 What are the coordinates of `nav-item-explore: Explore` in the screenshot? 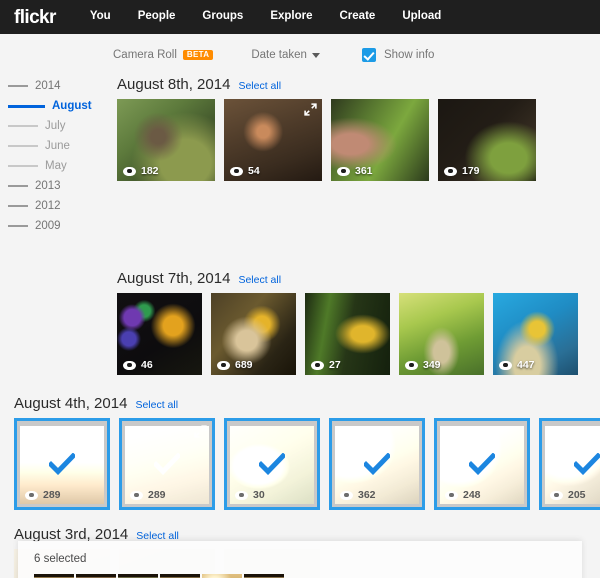 It's located at (291, 17).